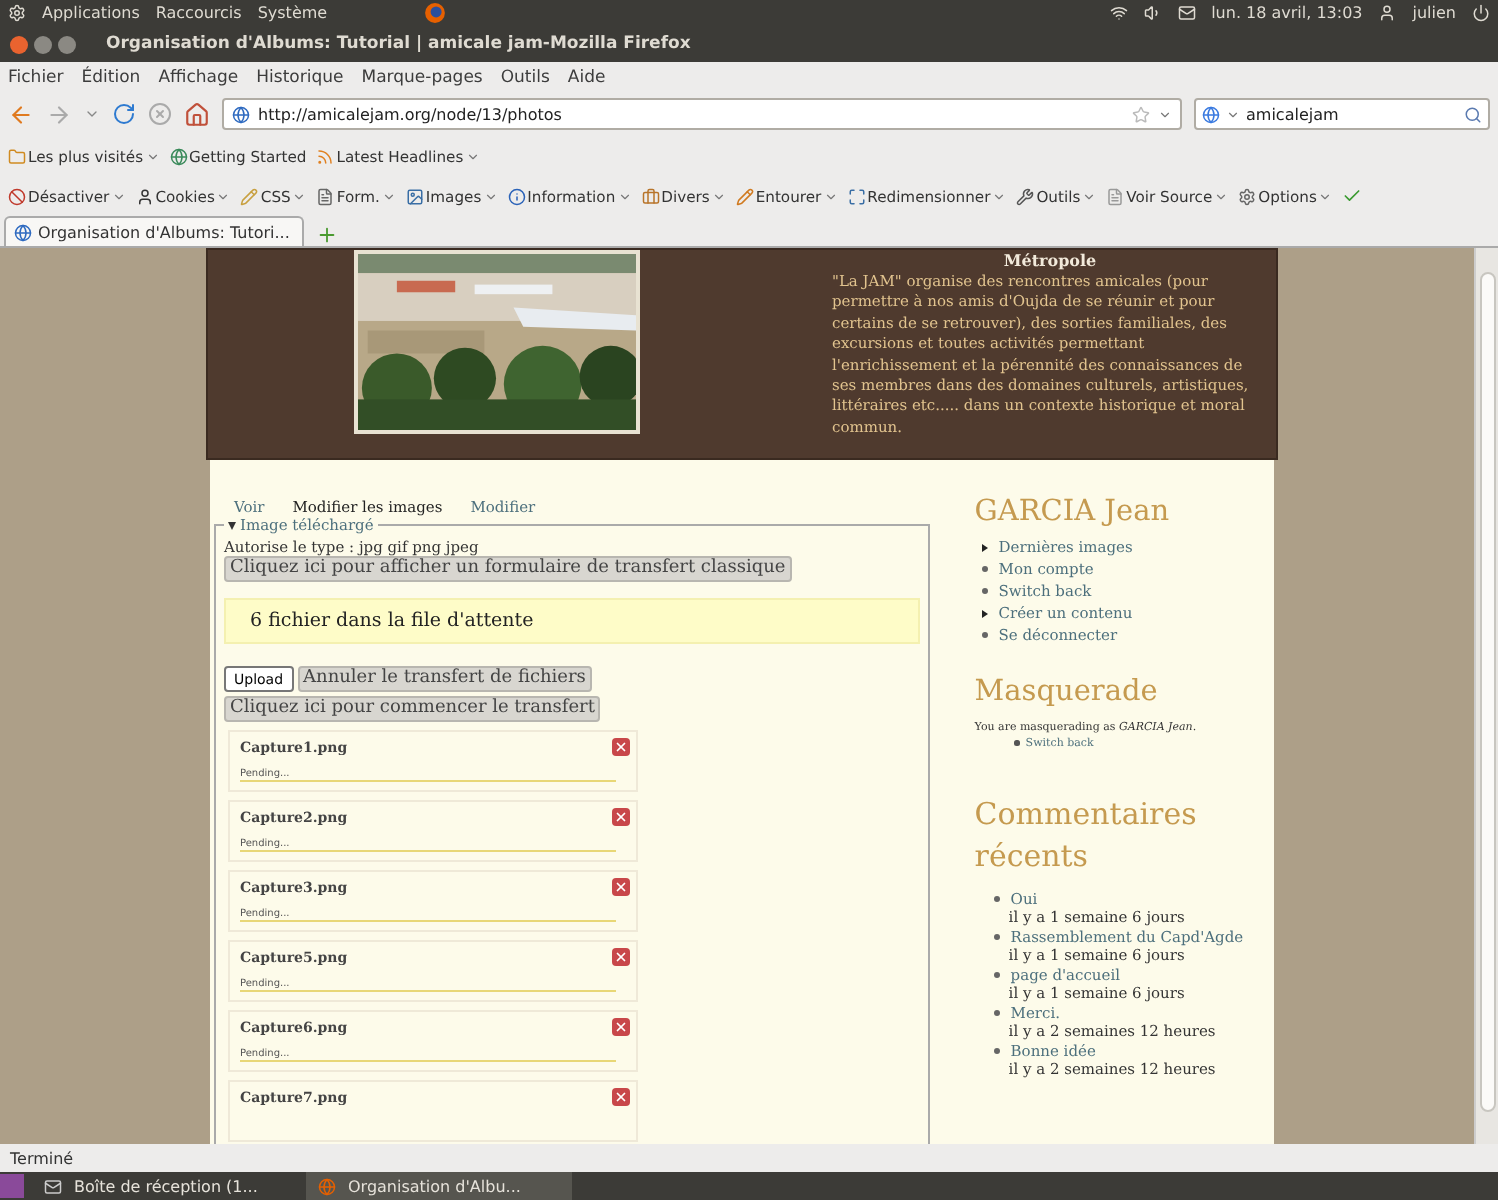 The image size is (1498, 1200). What do you see at coordinates (422, 77) in the screenshot?
I see `menu-item: Marque-pages` at bounding box center [422, 77].